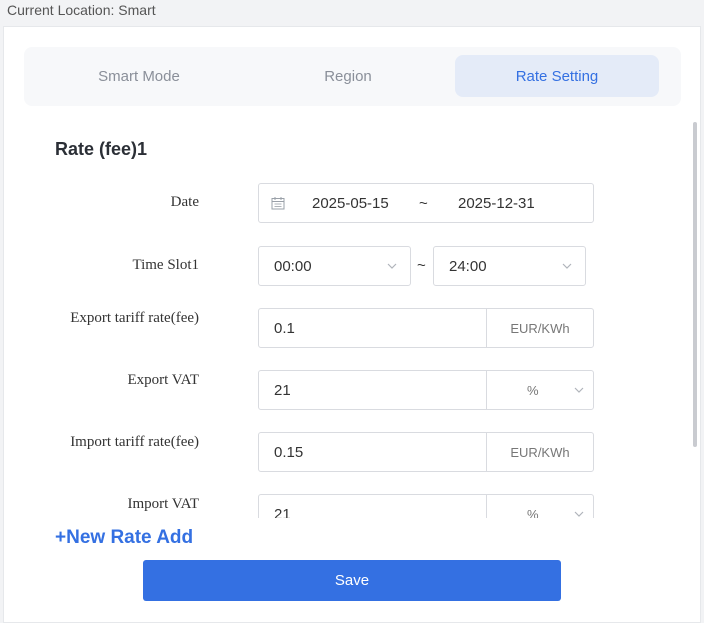 Image resolution: width=704 pixels, height=623 pixels. Describe the element at coordinates (348, 76) in the screenshot. I see `tab-region: Region` at that location.